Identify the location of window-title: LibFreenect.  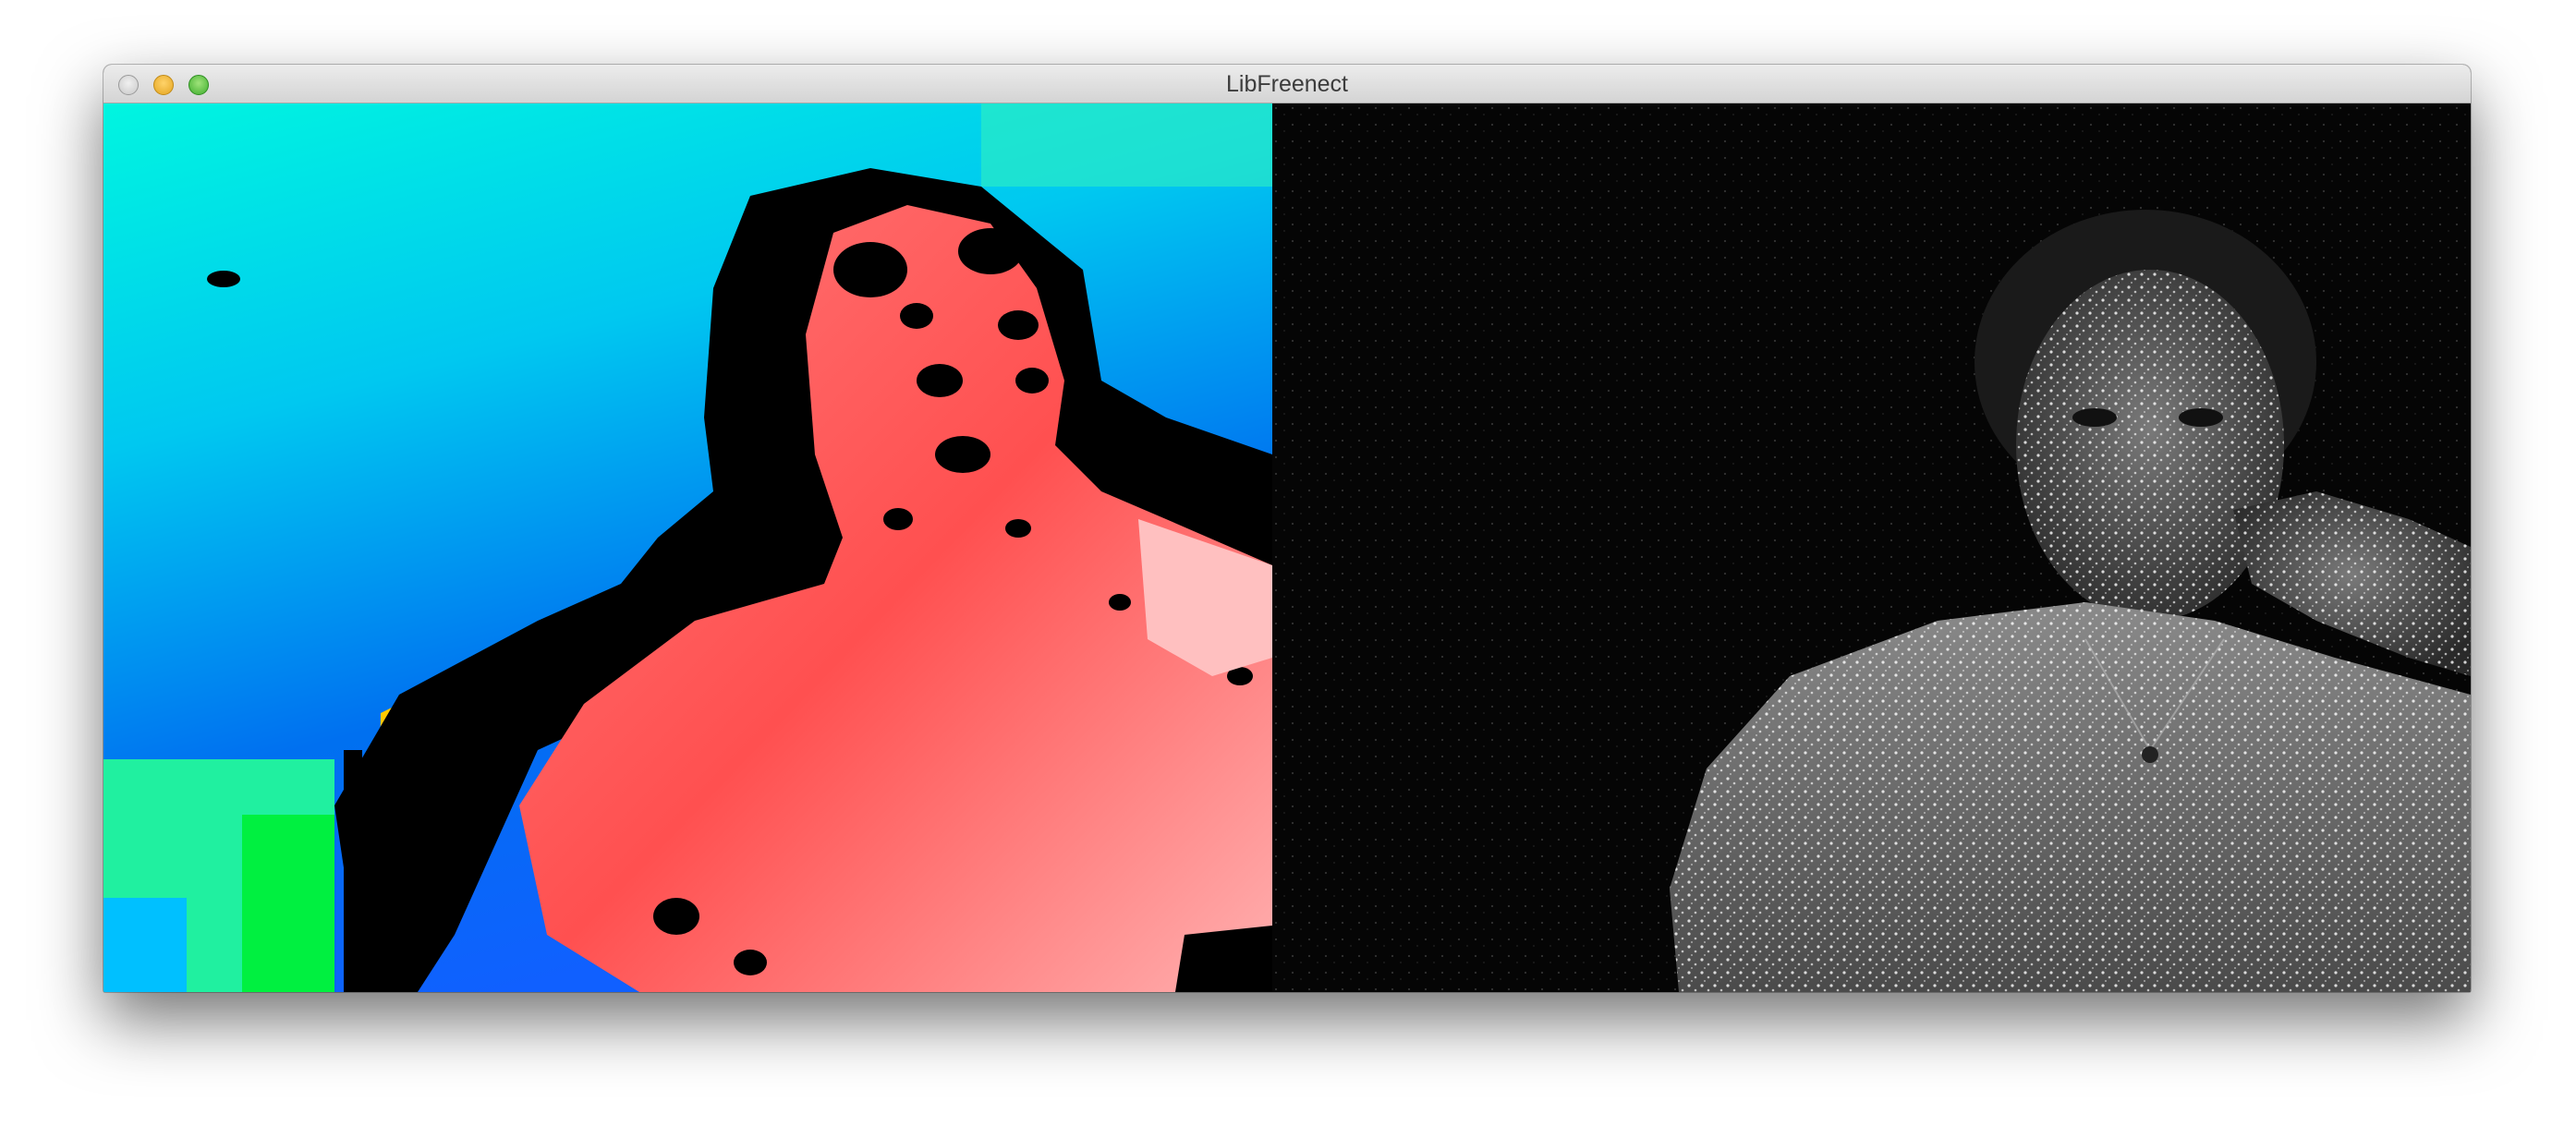
(1287, 84).